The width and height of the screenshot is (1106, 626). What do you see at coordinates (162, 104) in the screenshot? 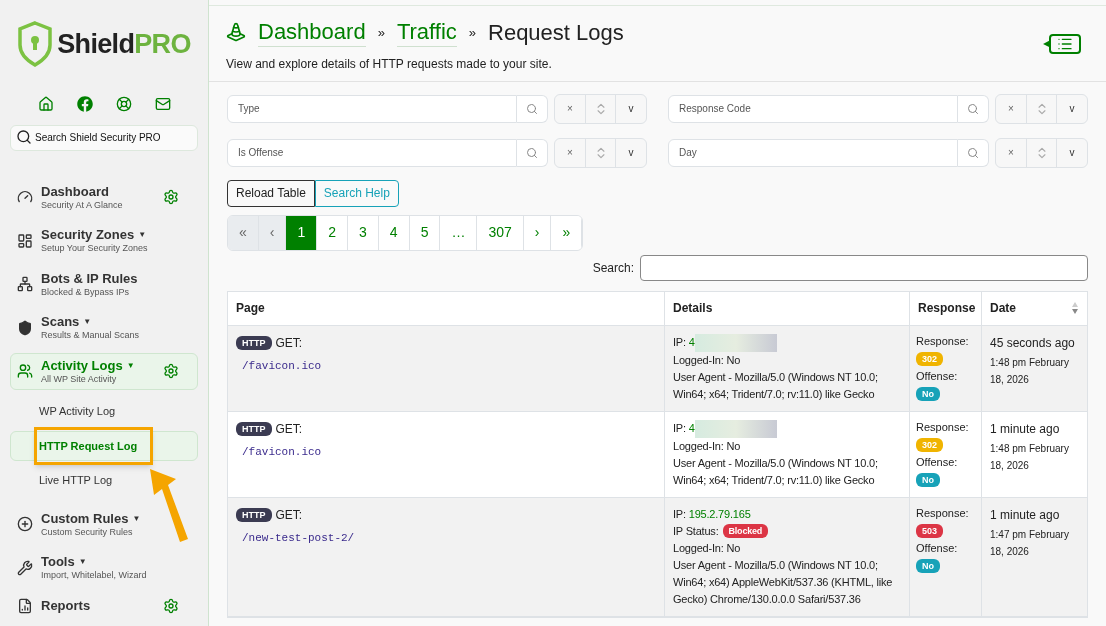
I see `mail-icon` at bounding box center [162, 104].